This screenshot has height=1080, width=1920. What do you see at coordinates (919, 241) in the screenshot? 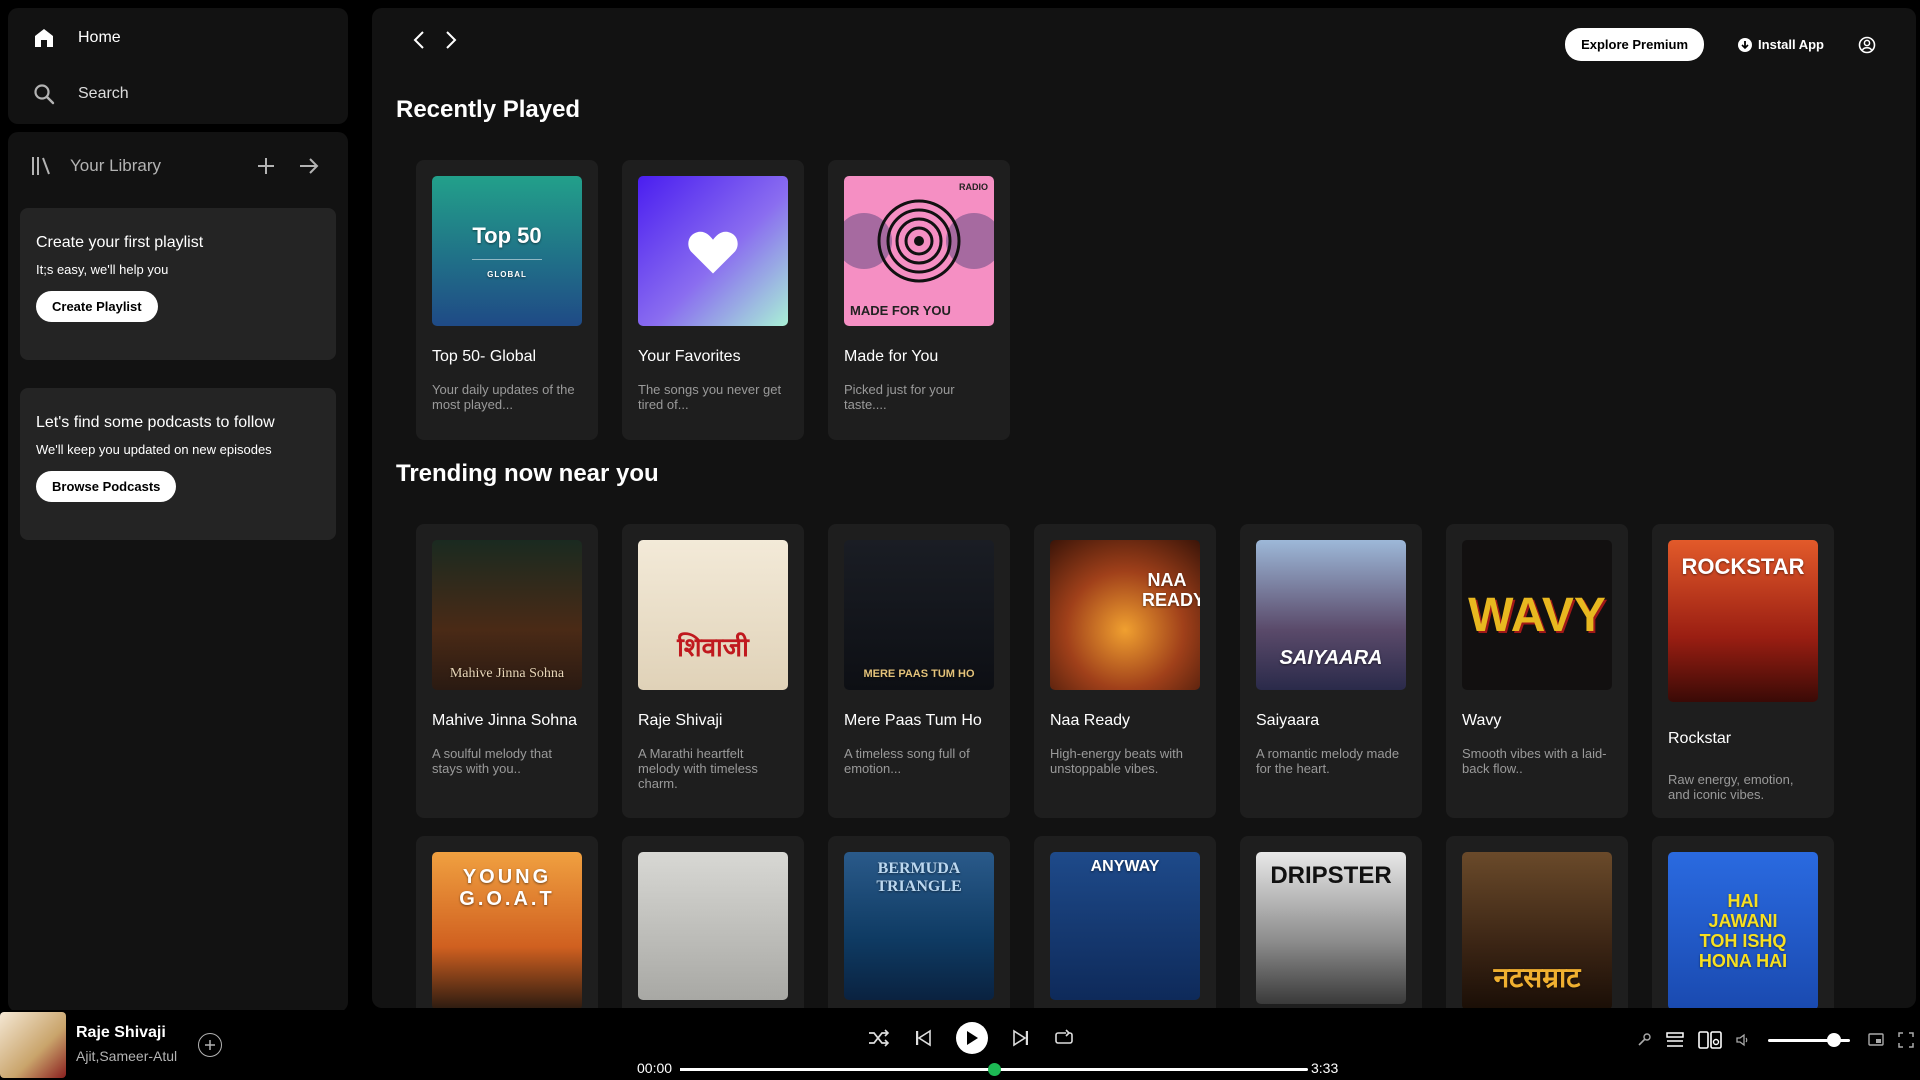
I see `vinyl-icon` at bounding box center [919, 241].